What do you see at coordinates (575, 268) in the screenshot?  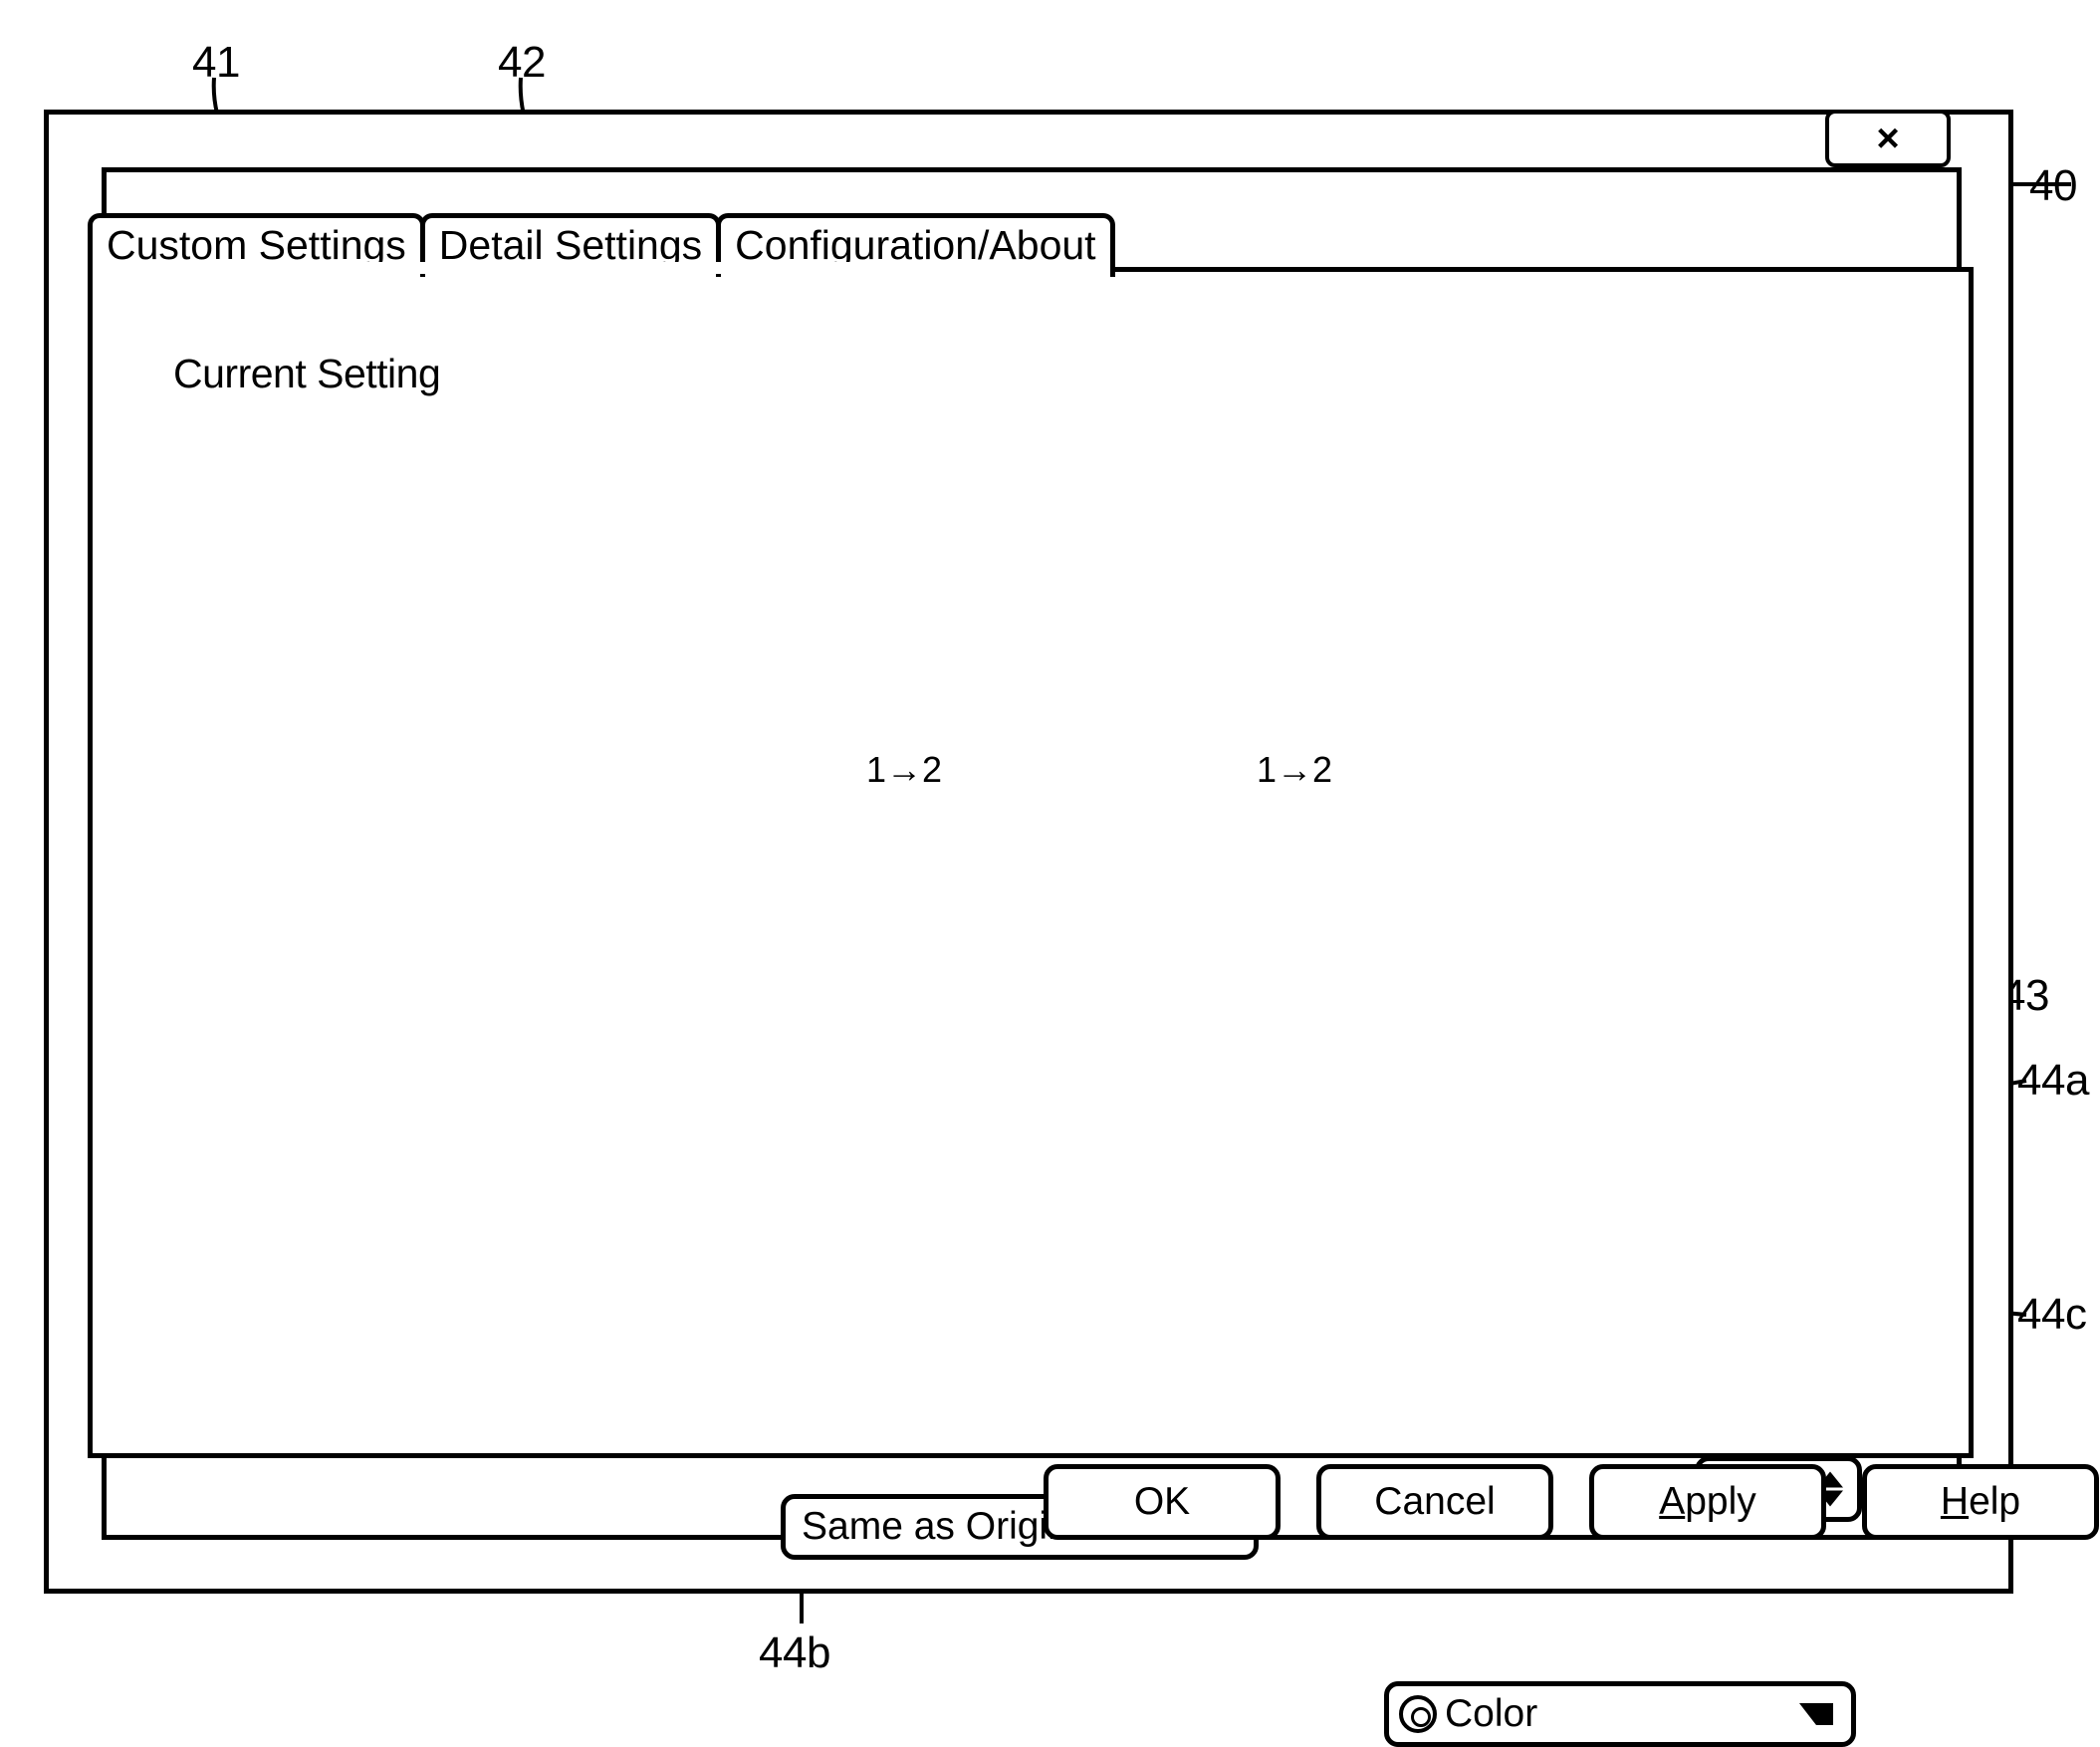 I see `active-tab-seam` at bounding box center [575, 268].